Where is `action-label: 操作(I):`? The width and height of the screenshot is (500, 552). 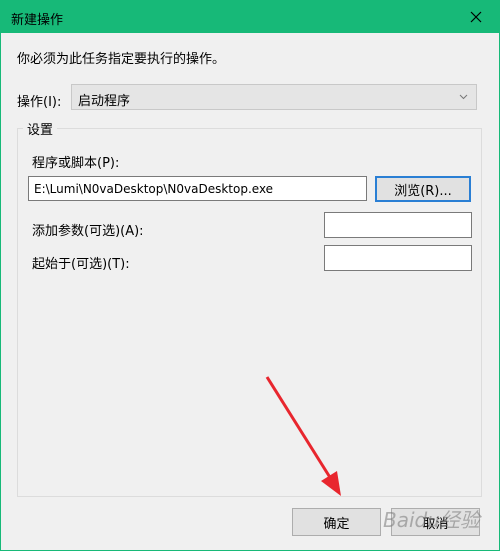 action-label: 操作(I): is located at coordinates (39, 102).